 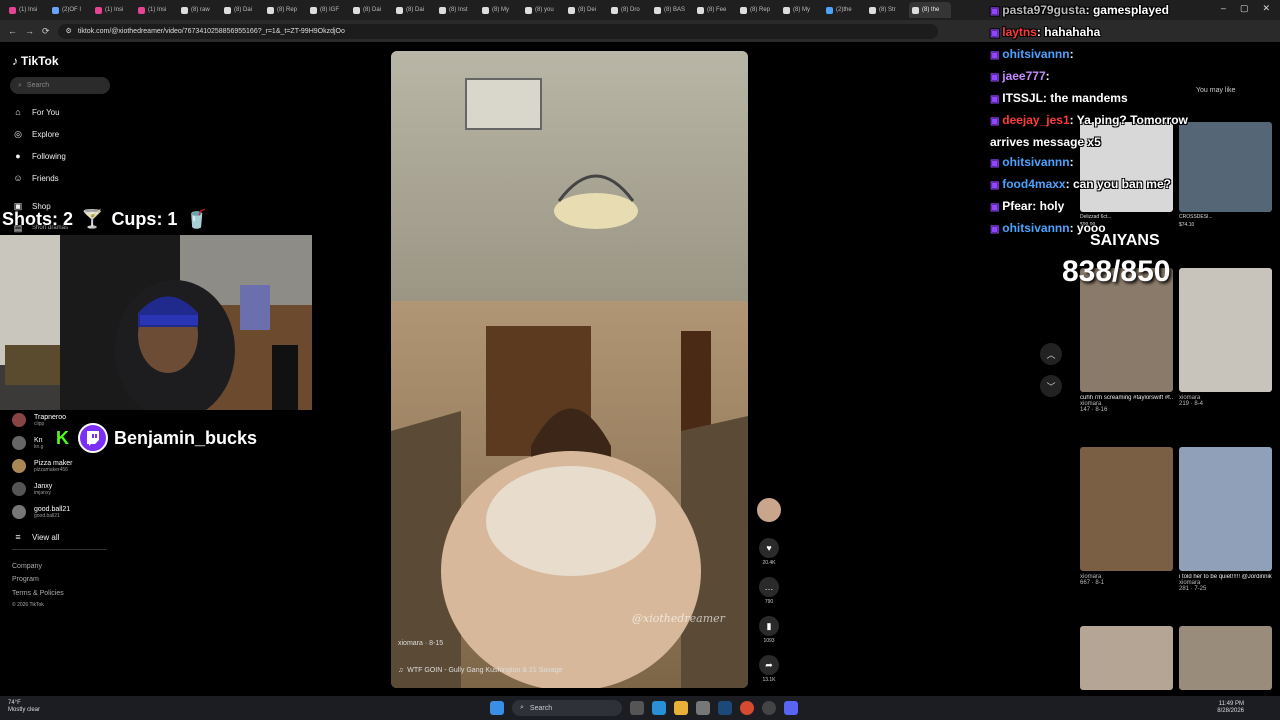 I want to click on browser-tab: (8) Fee, so click(x=715, y=10).